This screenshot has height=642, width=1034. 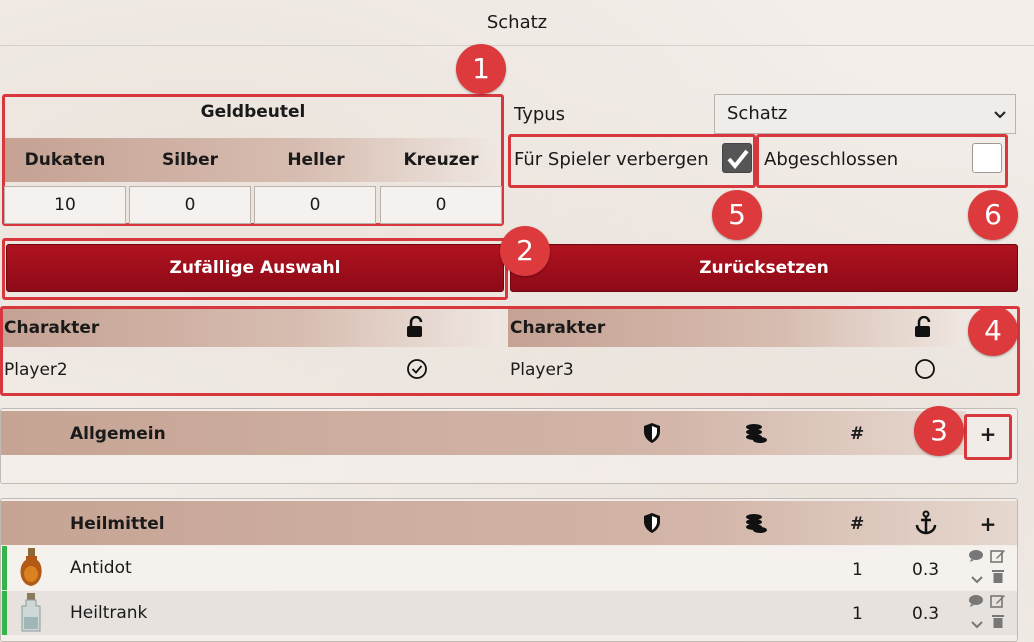 I want to click on page-title: Schatz, so click(x=517, y=23).